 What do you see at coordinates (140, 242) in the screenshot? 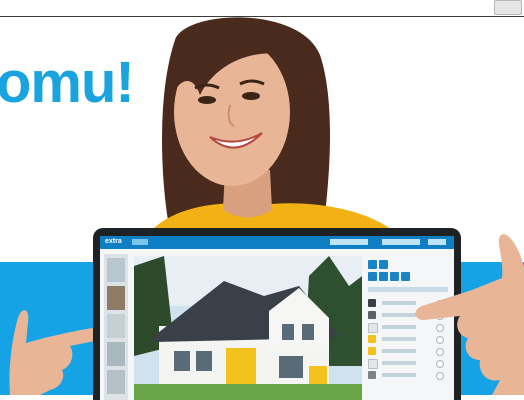
I see `app-logo-badge` at bounding box center [140, 242].